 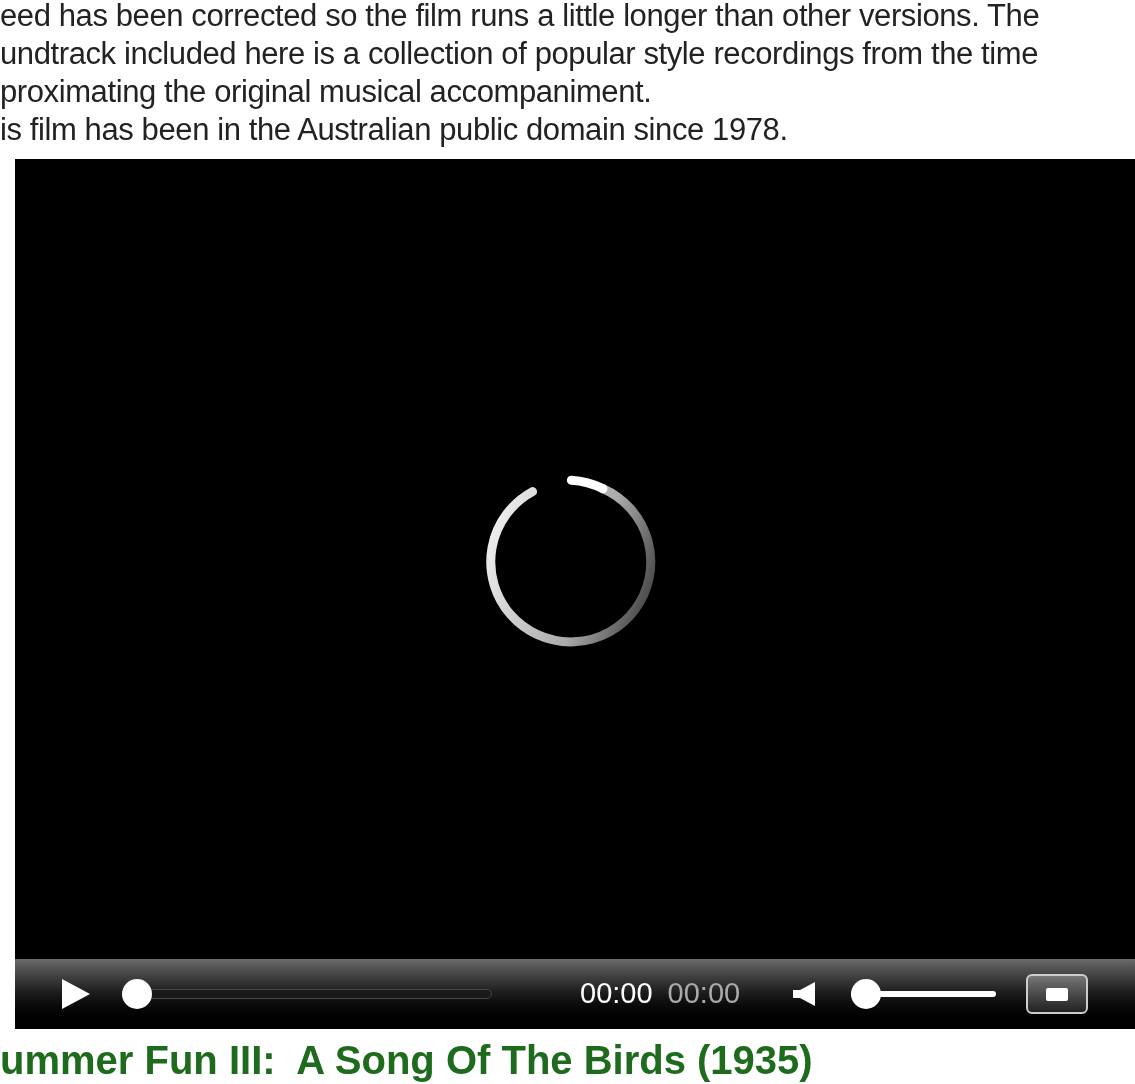 What do you see at coordinates (406, 1060) in the screenshot?
I see `film-title: ummer Fun III: A Song Of The Birds (1935)` at bounding box center [406, 1060].